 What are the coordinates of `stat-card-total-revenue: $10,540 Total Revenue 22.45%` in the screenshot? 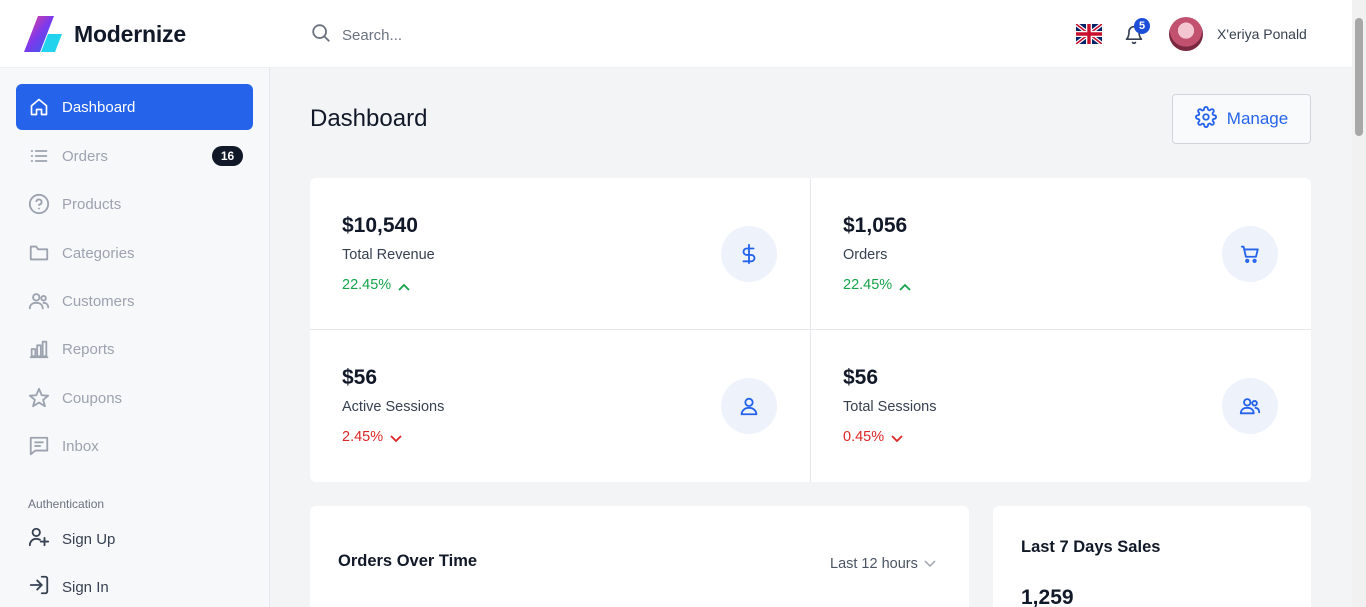 It's located at (560, 253).